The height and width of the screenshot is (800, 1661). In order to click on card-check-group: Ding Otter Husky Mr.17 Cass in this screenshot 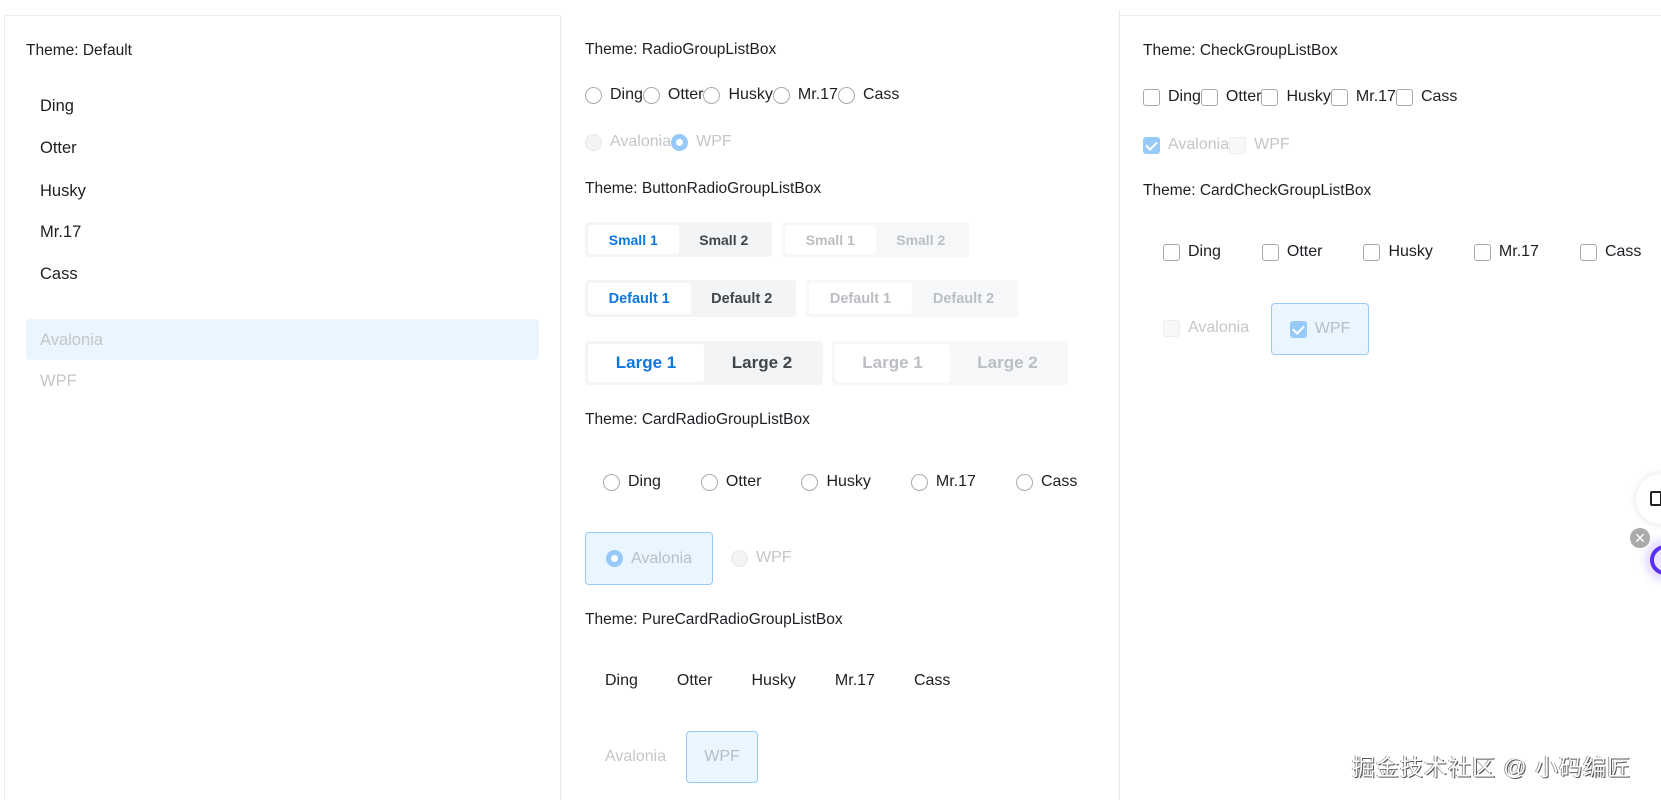, I will do `click(1402, 252)`.